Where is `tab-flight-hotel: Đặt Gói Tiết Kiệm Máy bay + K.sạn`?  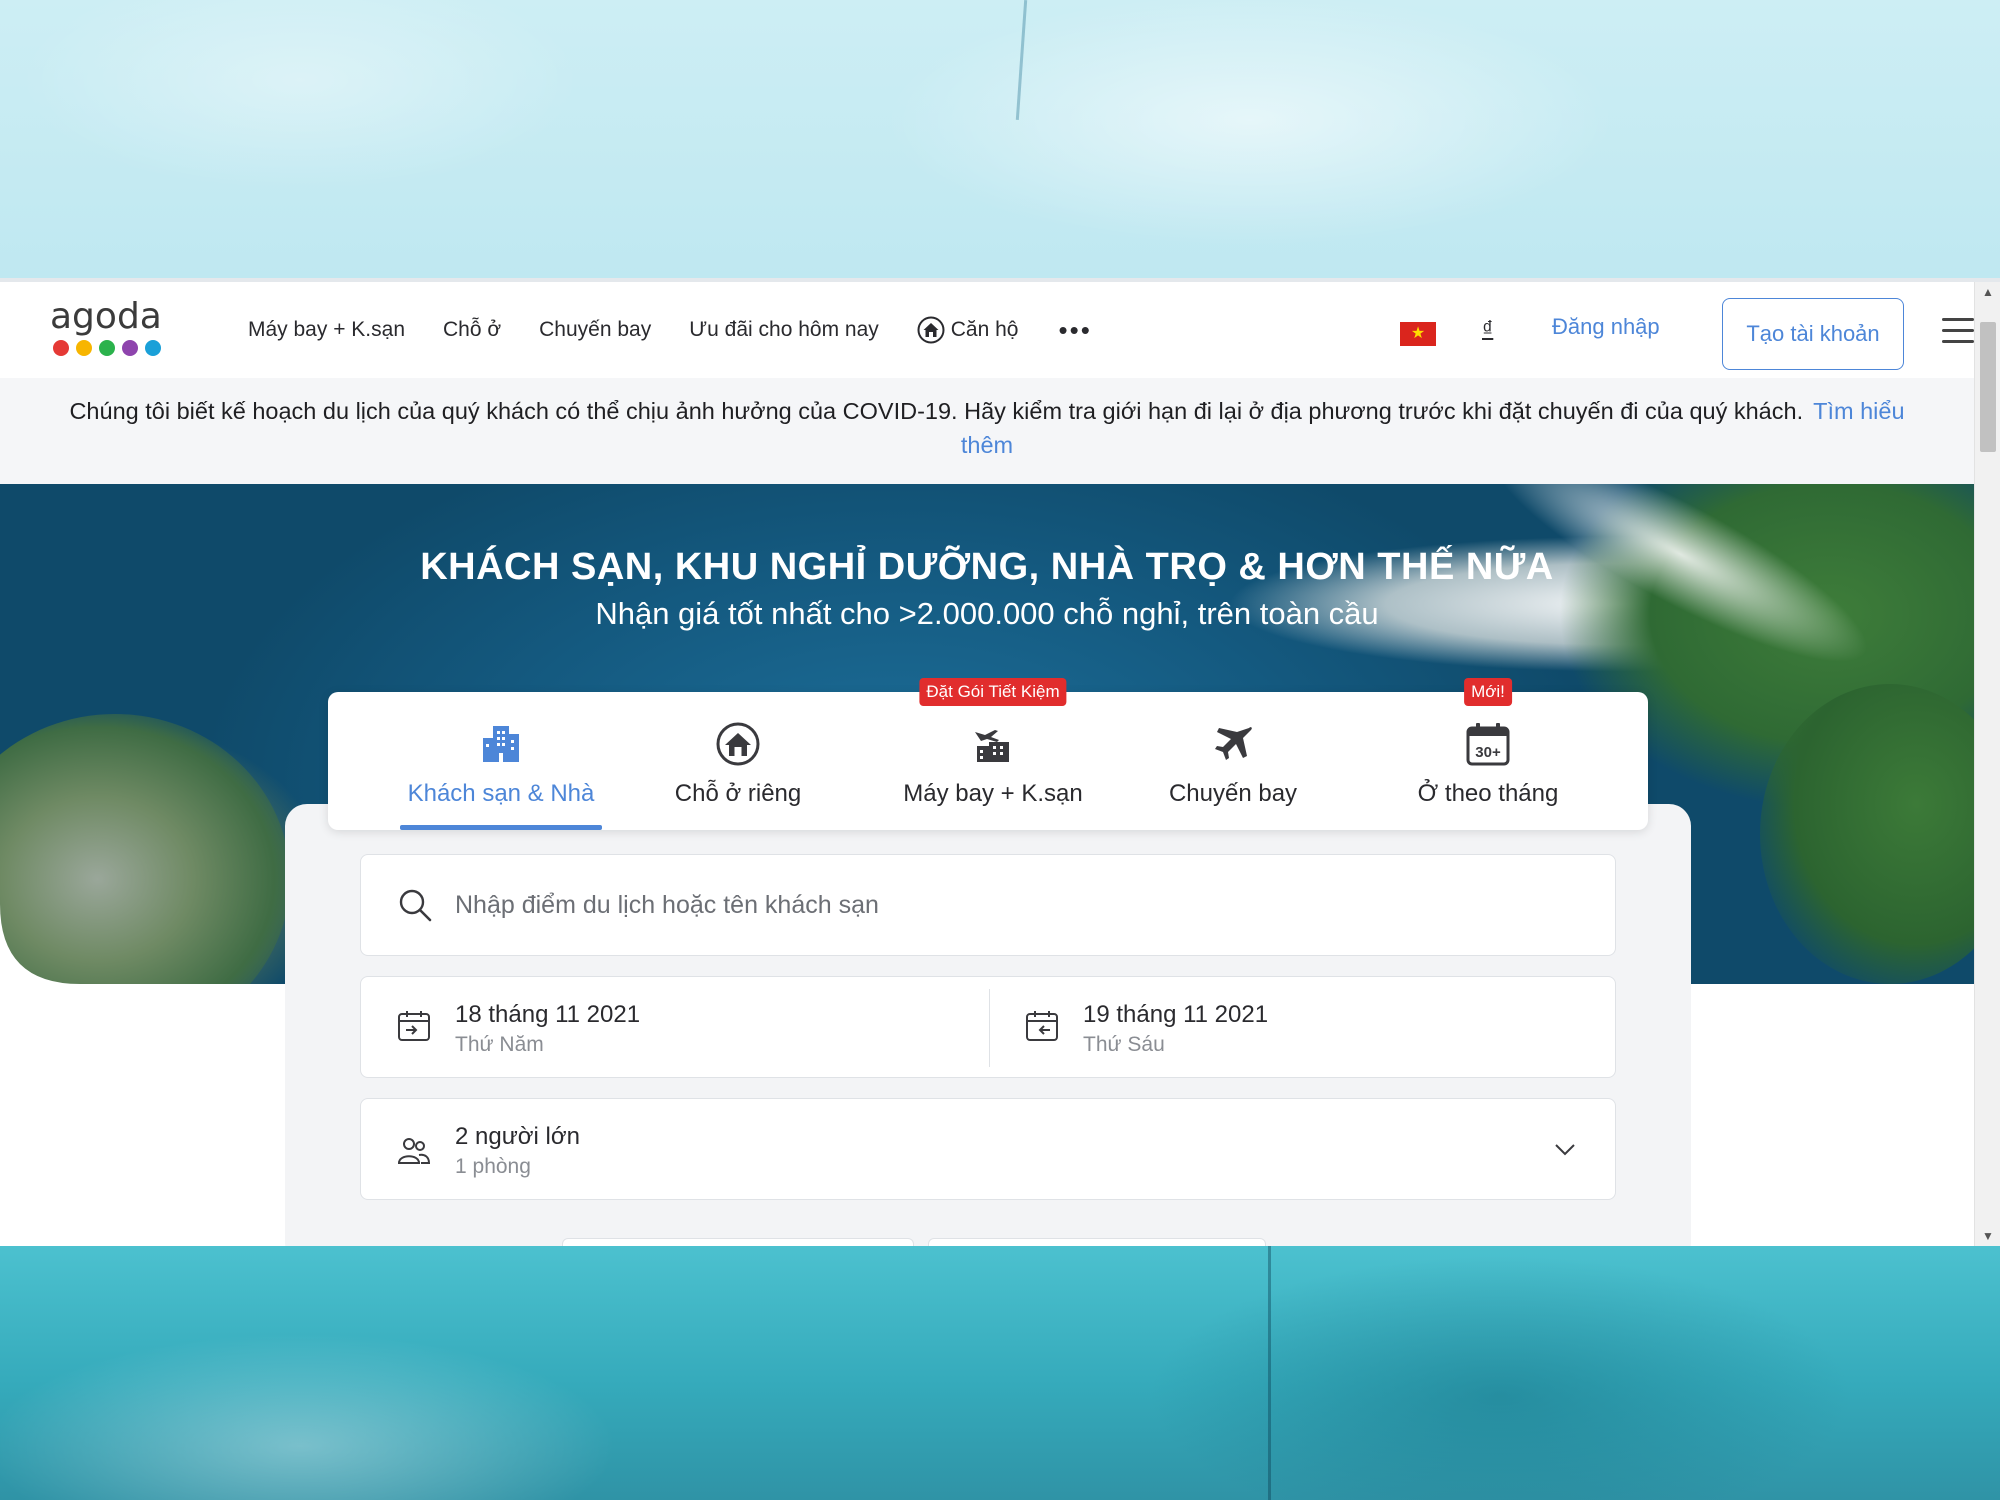
tab-flight-hotel: Đặt Gói Tiết Kiệm Máy bay + K.sạn is located at coordinates (993, 754).